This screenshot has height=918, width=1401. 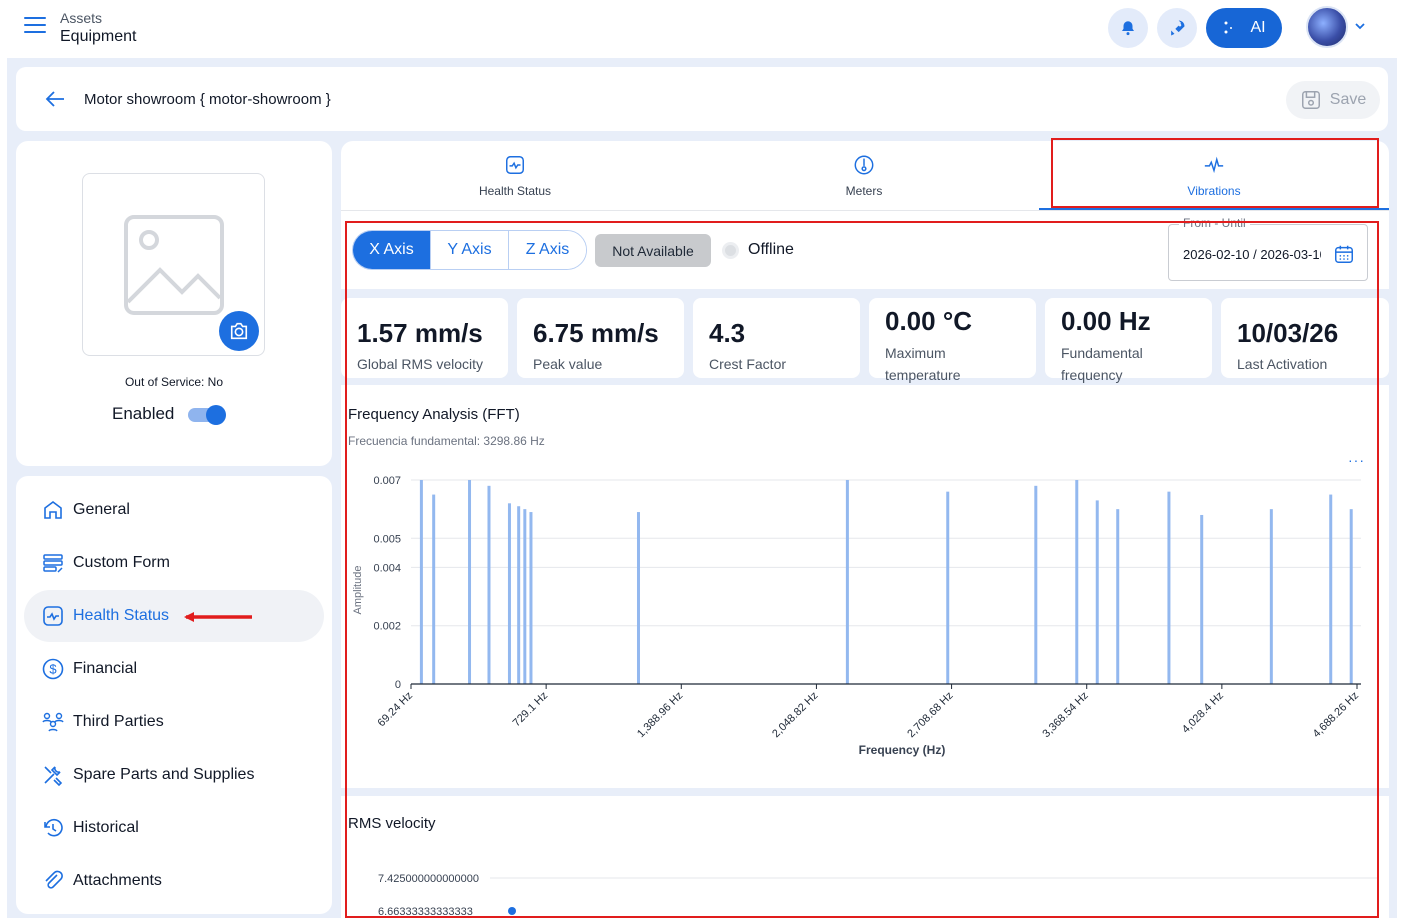 I want to click on tab-meters: Meters, so click(x=864, y=175).